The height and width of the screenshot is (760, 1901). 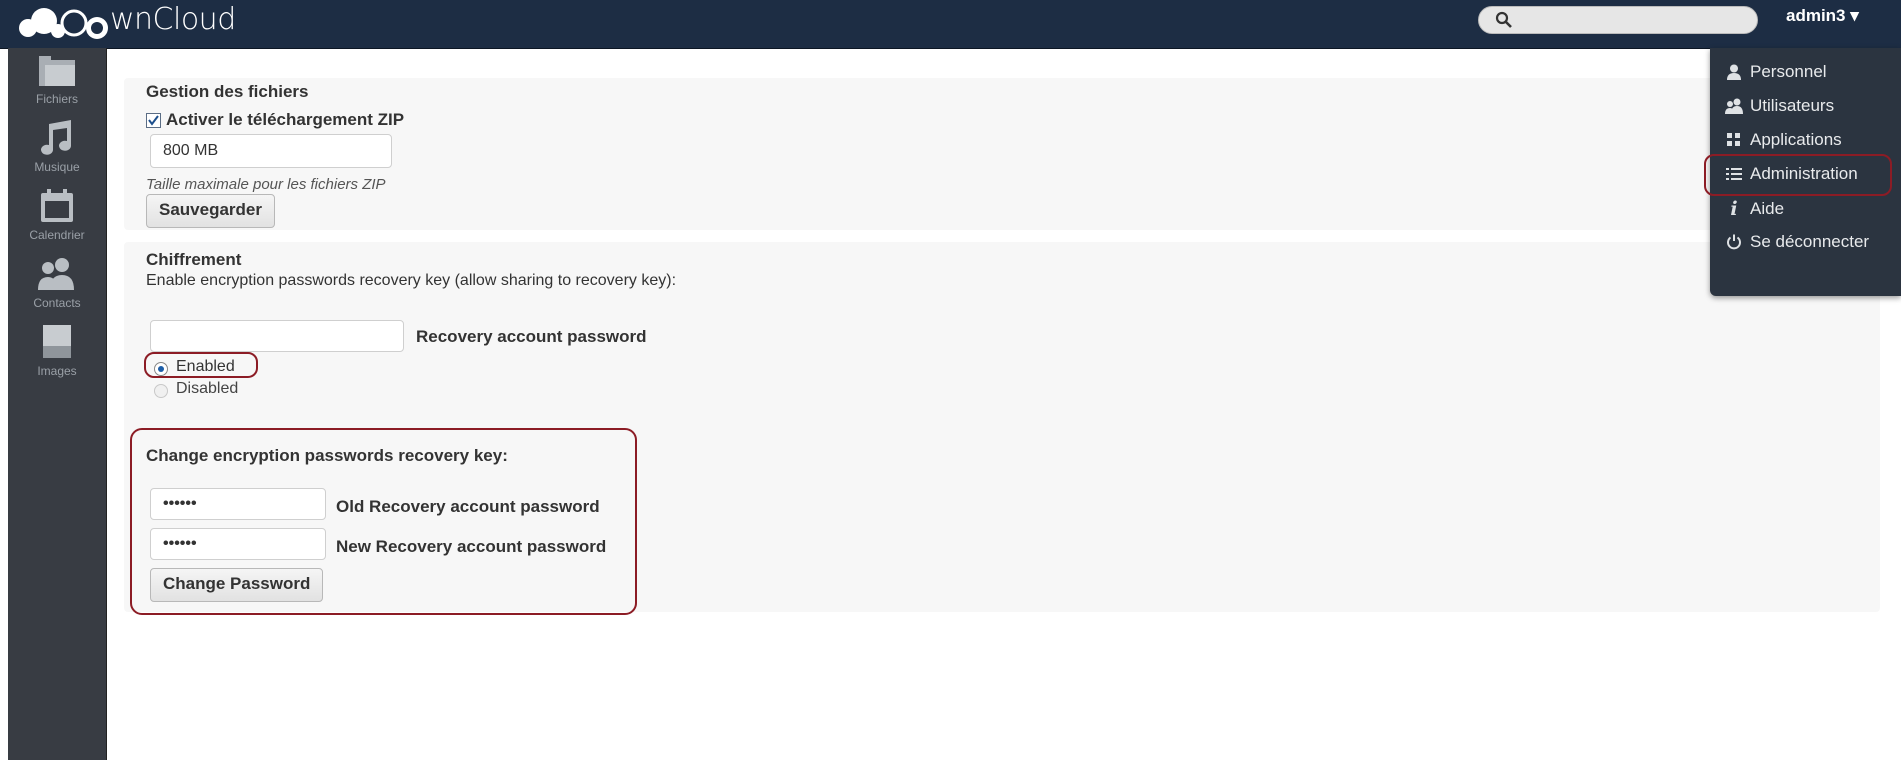 What do you see at coordinates (1788, 71) in the screenshot?
I see `menu-label: Personnel` at bounding box center [1788, 71].